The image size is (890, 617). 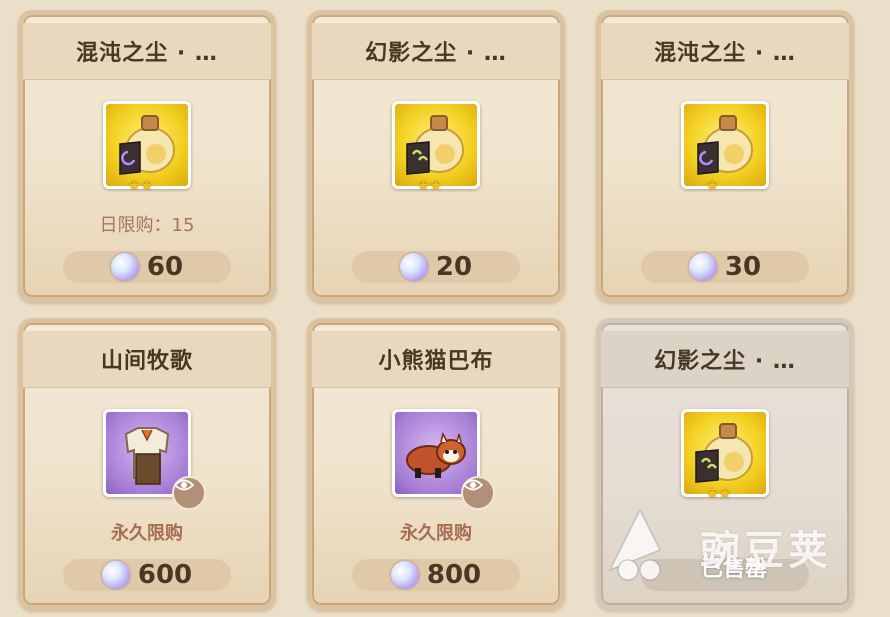 I want to click on price-bar: 20, so click(x=436, y=267).